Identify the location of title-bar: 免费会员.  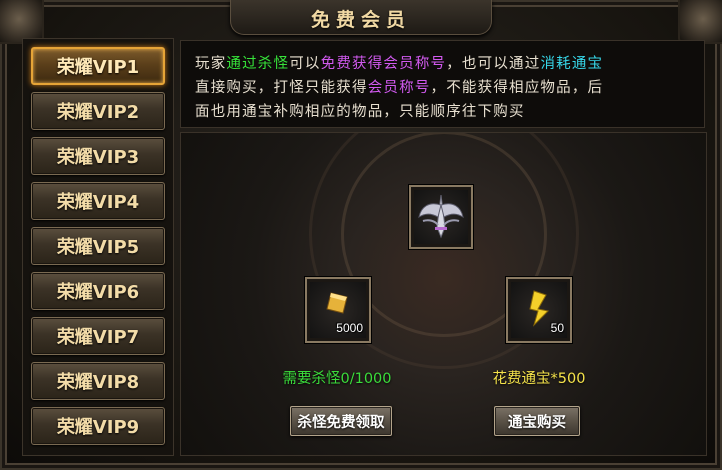
(361, 17).